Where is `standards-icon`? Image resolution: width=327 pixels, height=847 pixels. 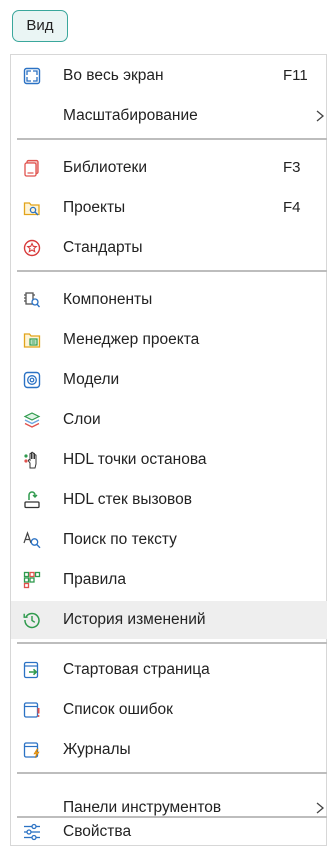
standards-icon is located at coordinates (32, 248).